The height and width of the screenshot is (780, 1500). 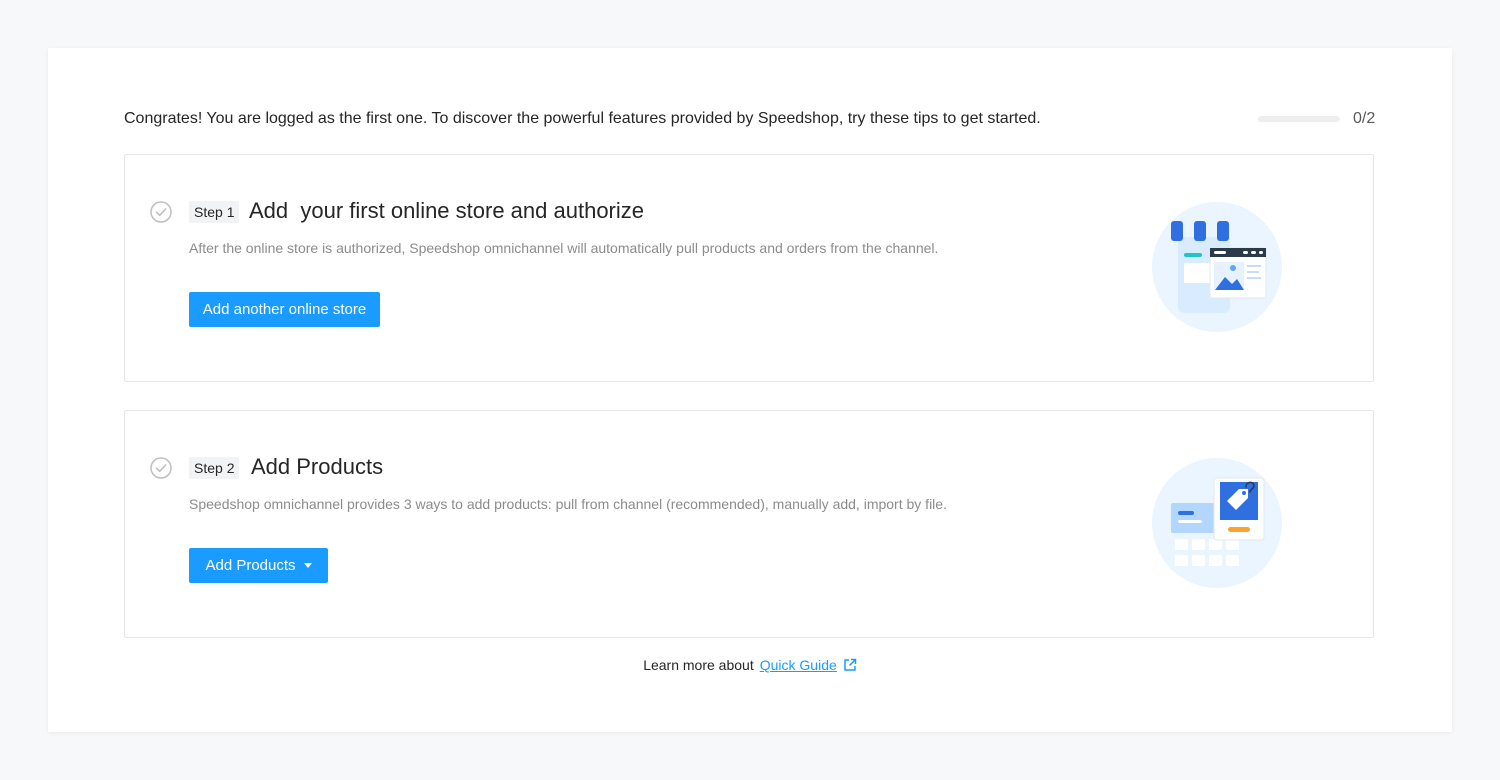 What do you see at coordinates (1217, 523) in the screenshot?
I see `products-illustration` at bounding box center [1217, 523].